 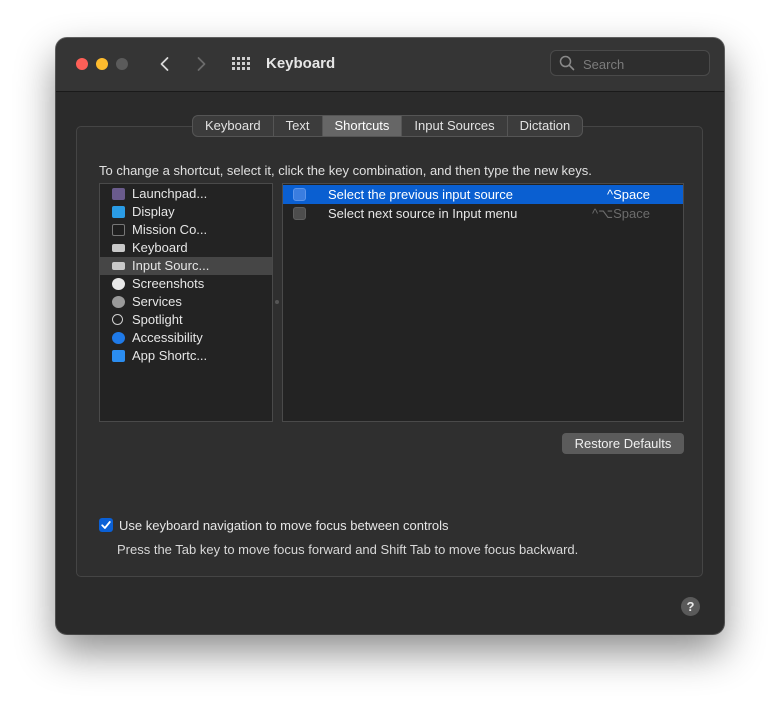 I want to click on keyboard-icon, so click(x=118, y=248).